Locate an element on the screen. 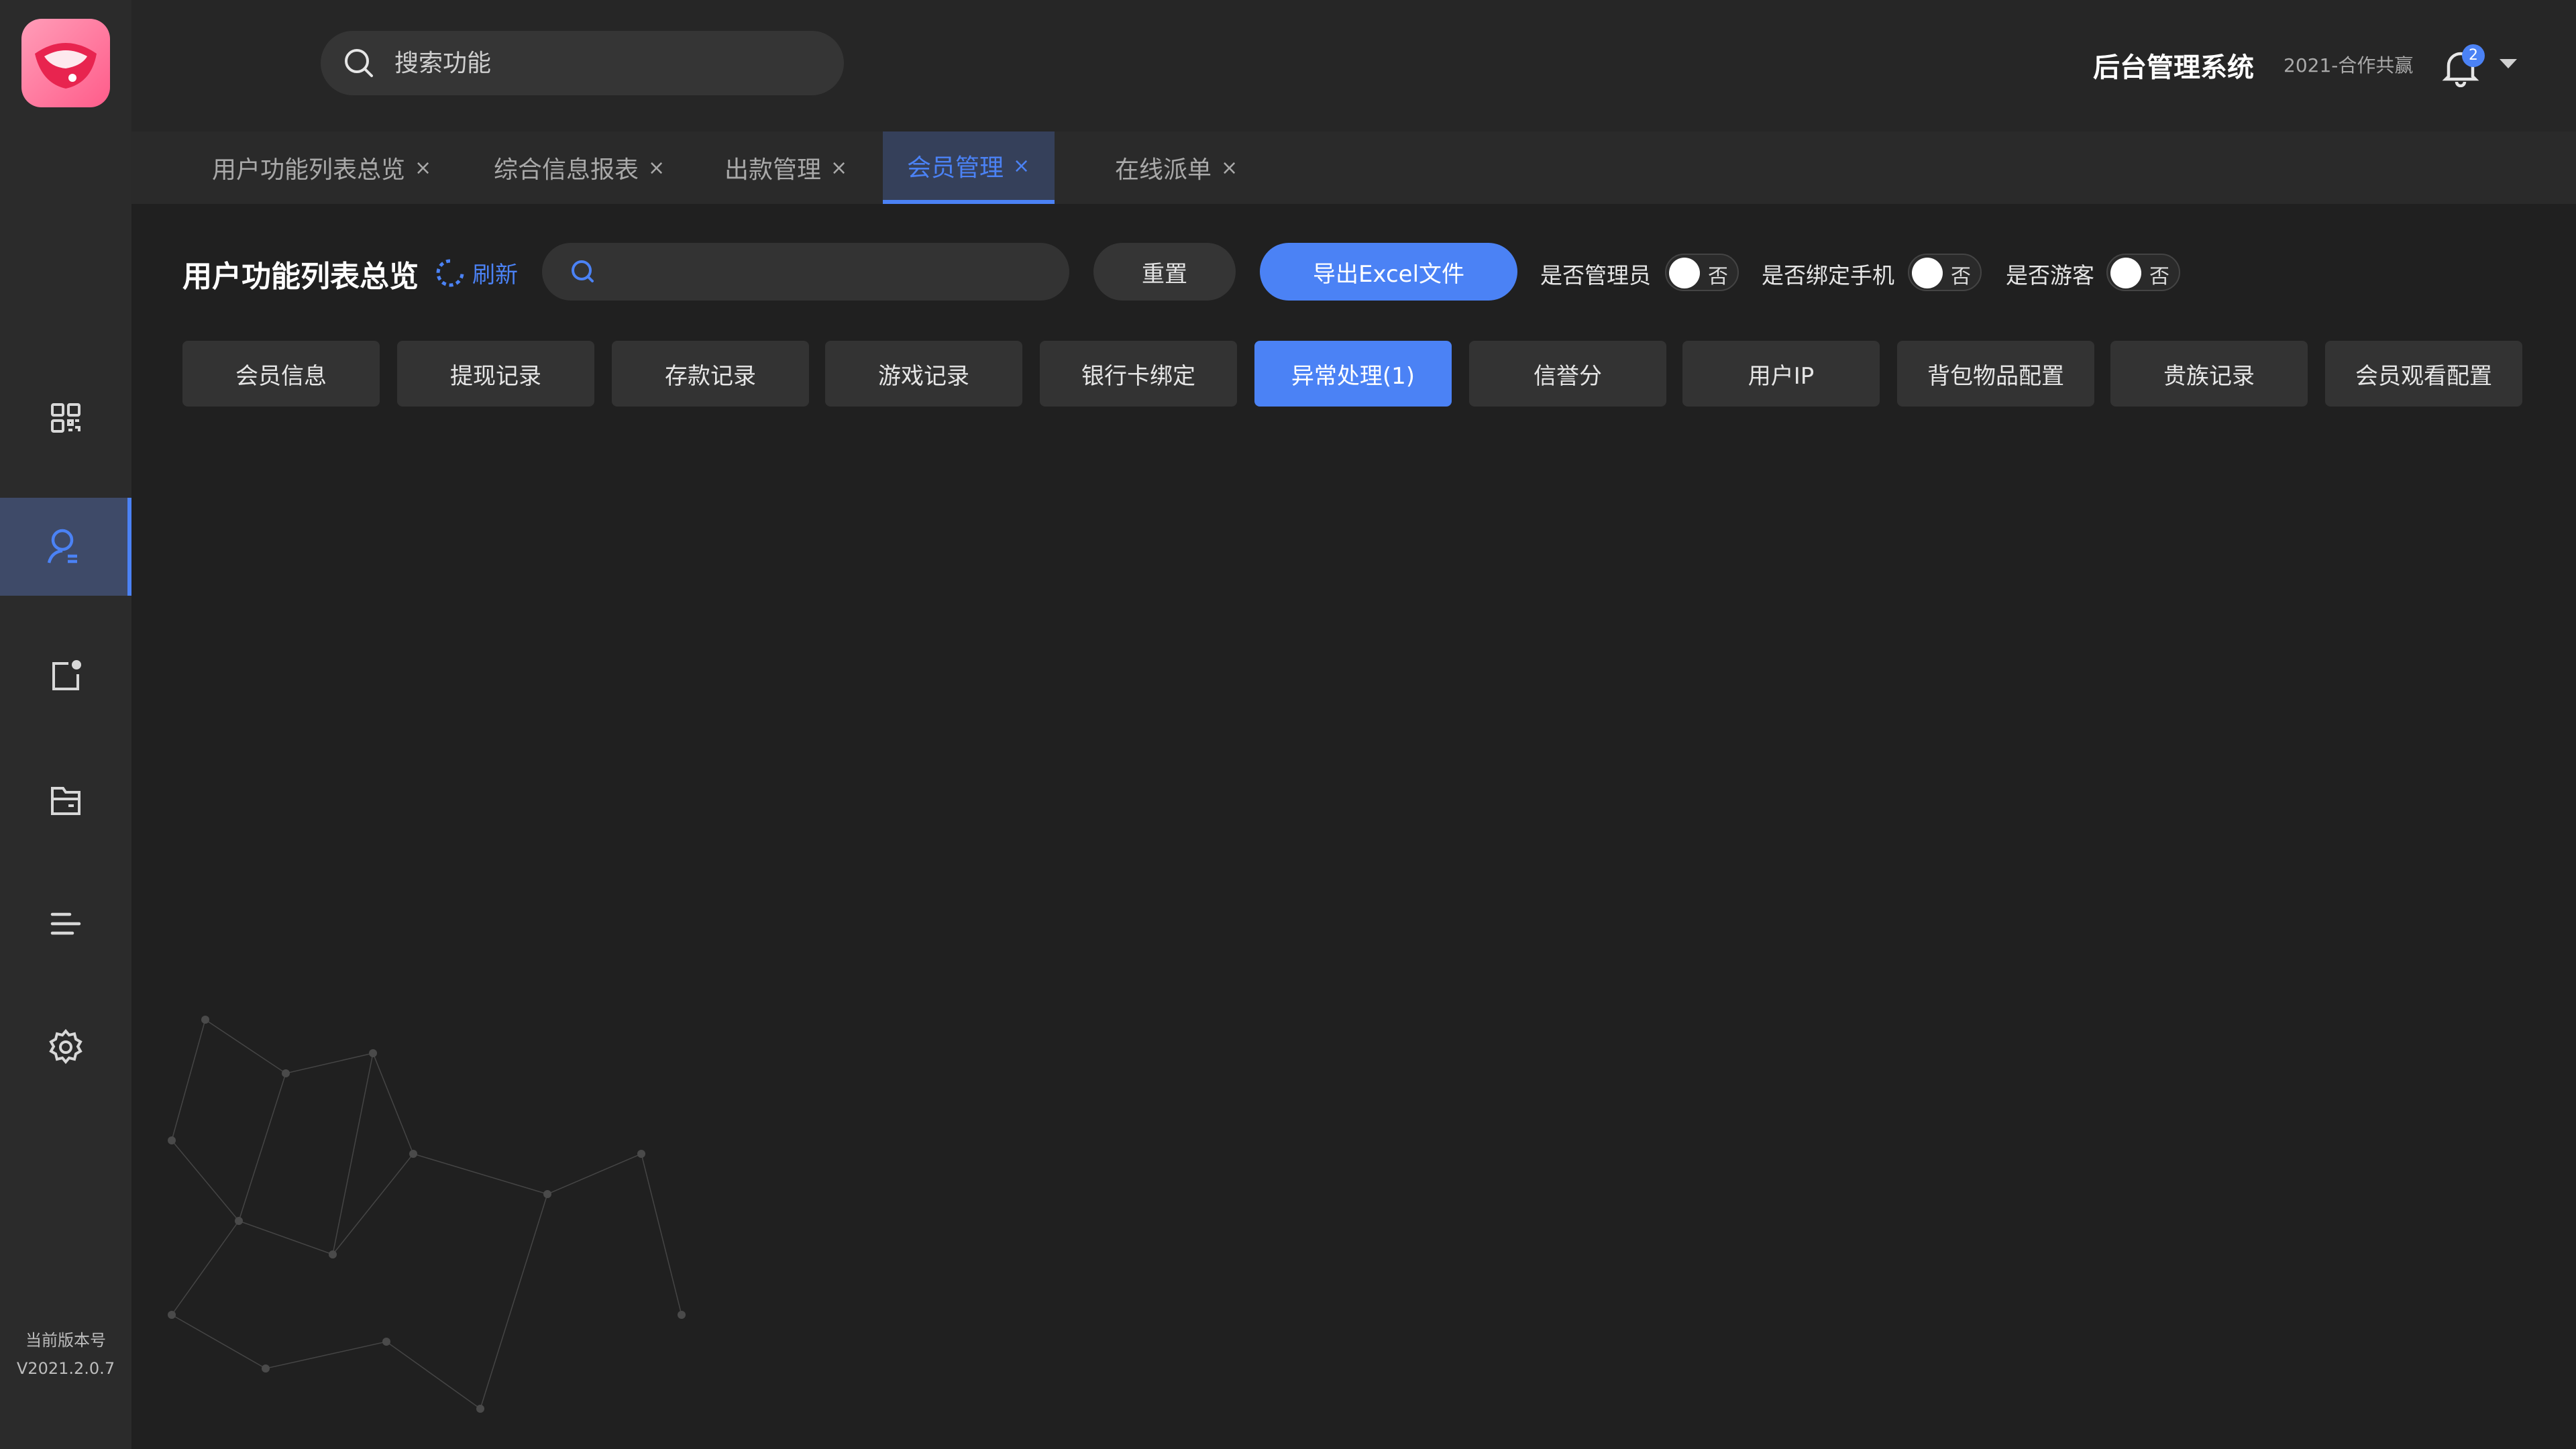 This screenshot has width=2576, height=1449. sidebar-item-list is located at coordinates (65, 924).